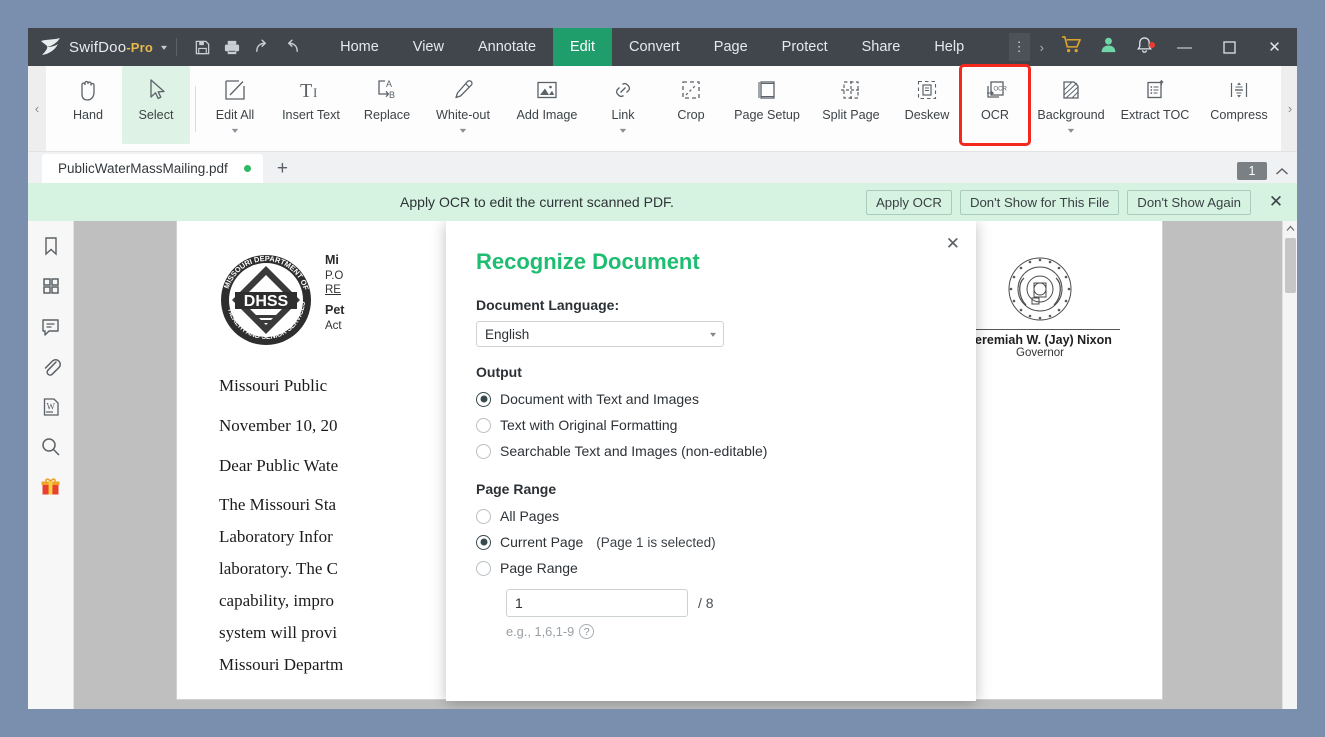 The image size is (1325, 737). Describe the element at coordinates (335, 310) in the screenshot. I see `agency-line-4: Pet` at that location.